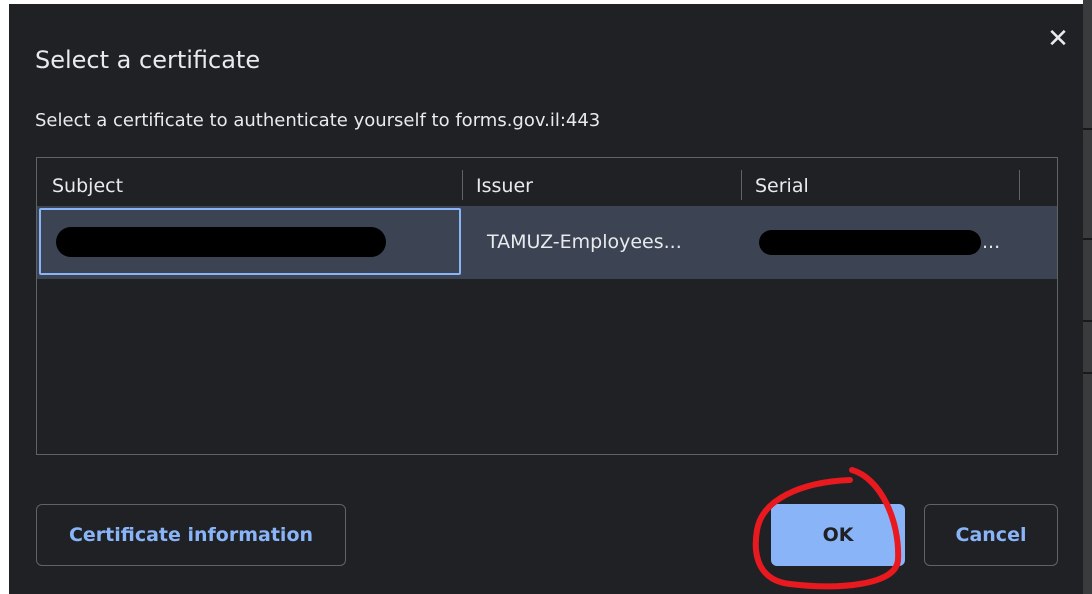  What do you see at coordinates (191, 535) in the screenshot?
I see `certificate-information-button: Certificate information` at bounding box center [191, 535].